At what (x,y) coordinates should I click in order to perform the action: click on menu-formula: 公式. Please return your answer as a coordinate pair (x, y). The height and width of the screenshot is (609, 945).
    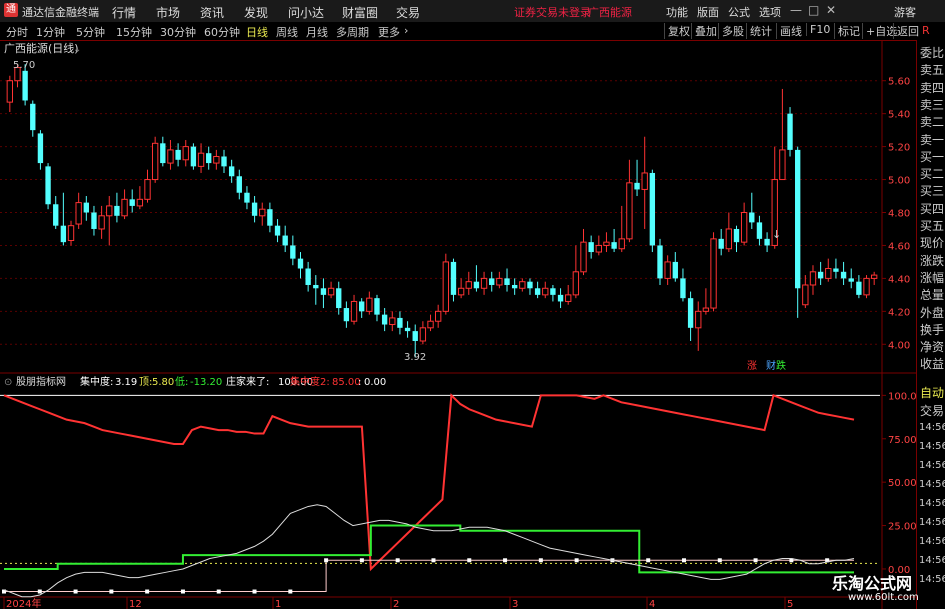
    Looking at the image, I should click on (739, 12).